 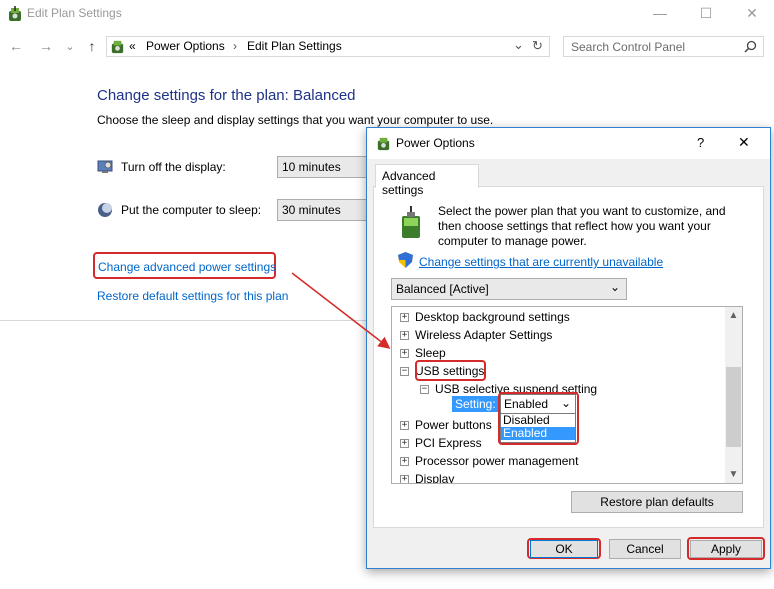 I want to click on search-placeholder: Search Control Panel, so click(x=628, y=47).